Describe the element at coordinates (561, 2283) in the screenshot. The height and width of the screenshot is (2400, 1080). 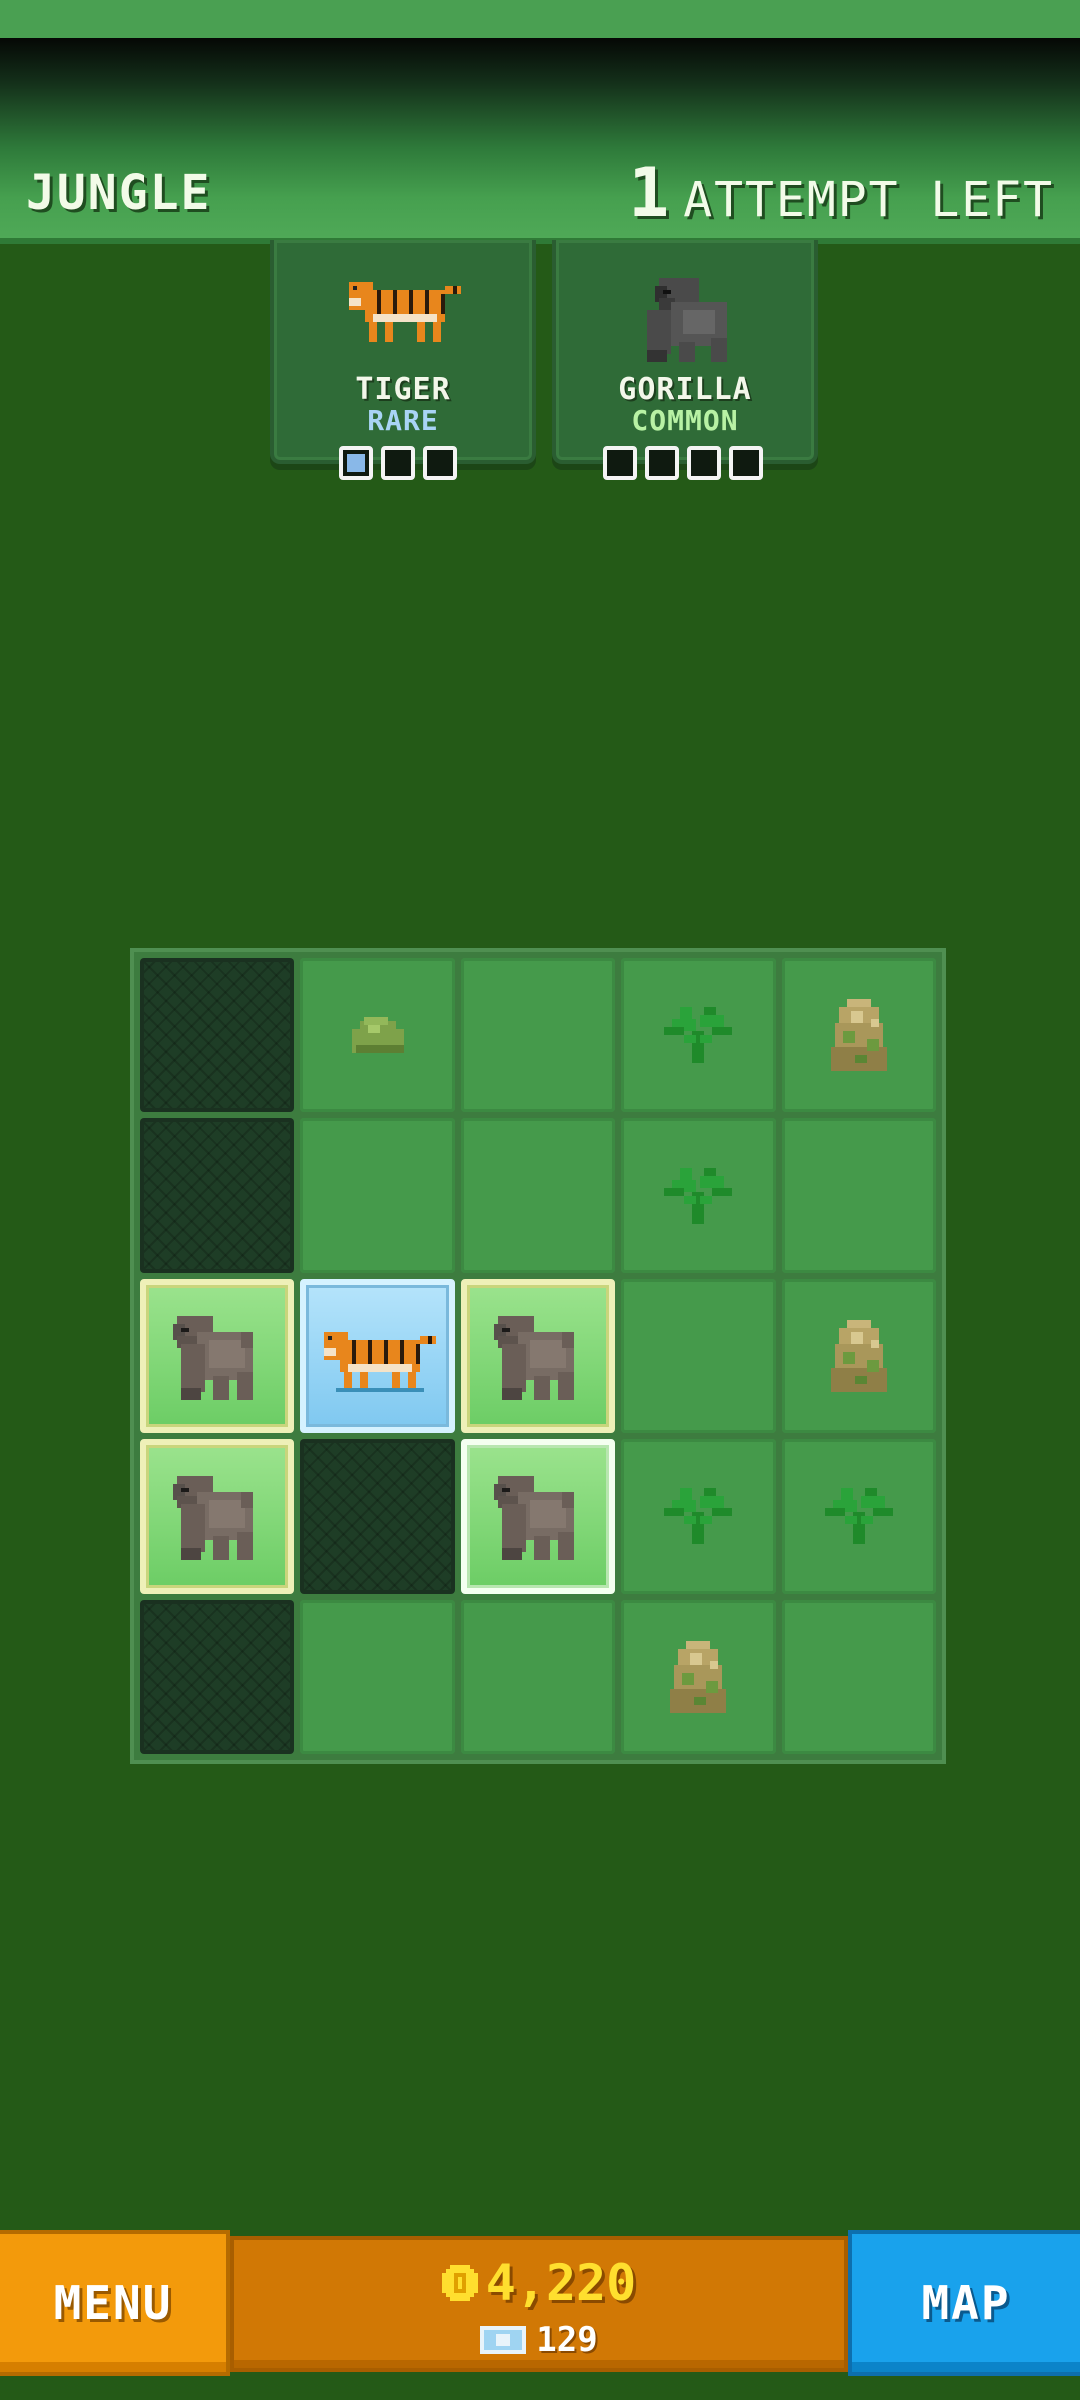
I see `coin-amount: 4,220` at that location.